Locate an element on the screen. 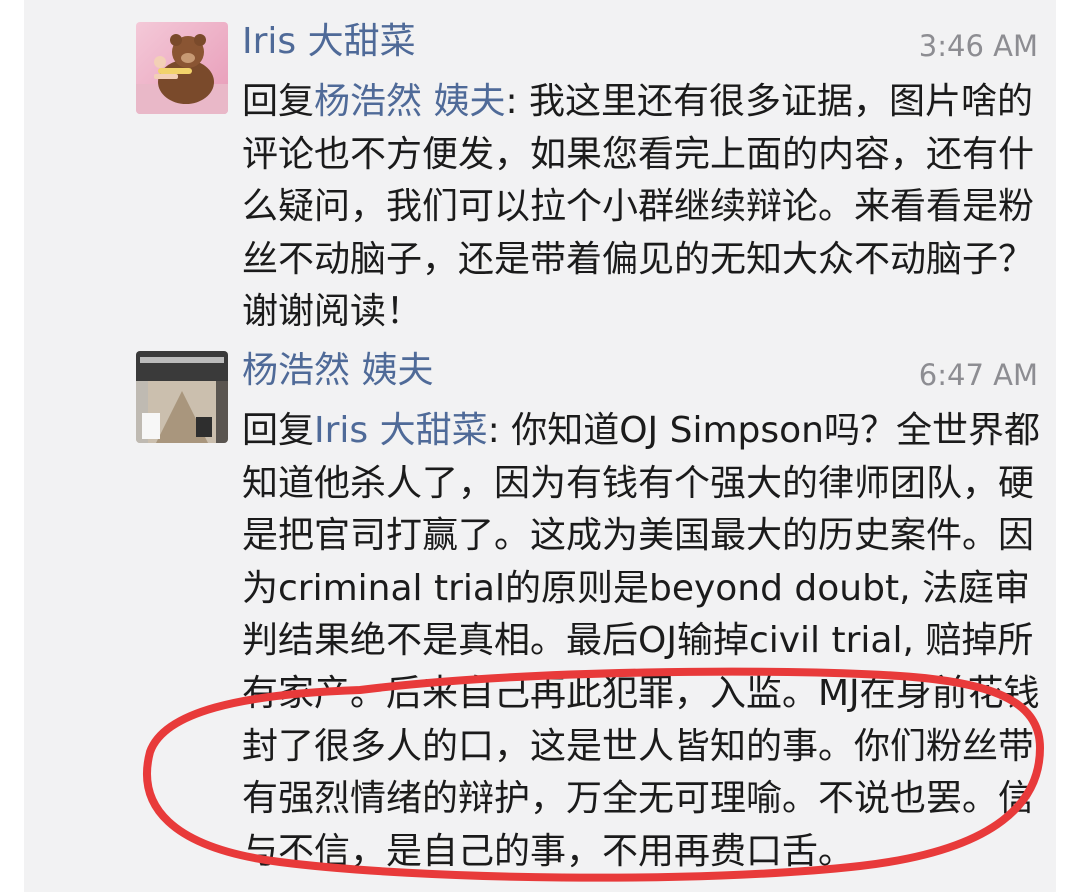 Image resolution: width=1080 pixels, height=892 pixels. comment-author: Iris 大甜菜 is located at coordinates (329, 42).